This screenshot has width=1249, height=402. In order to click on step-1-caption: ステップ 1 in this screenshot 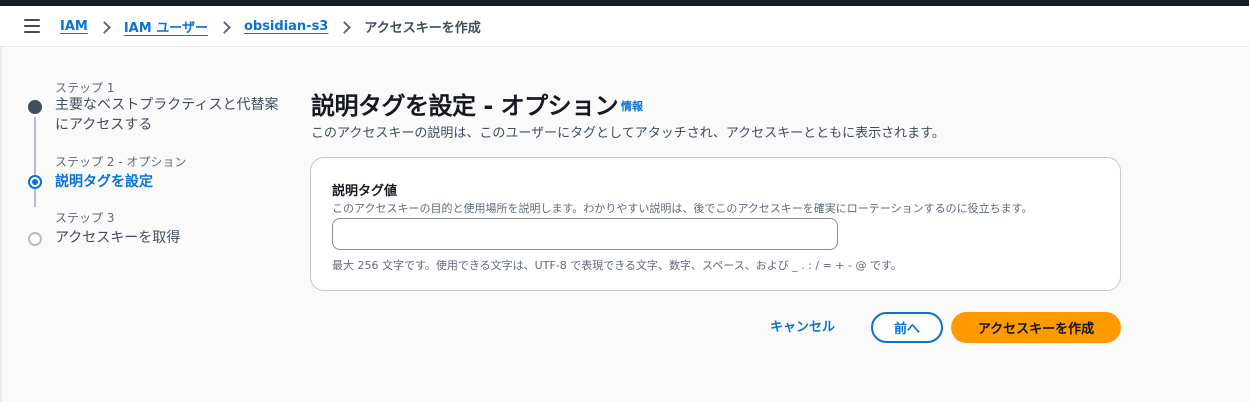, I will do `click(85, 88)`.